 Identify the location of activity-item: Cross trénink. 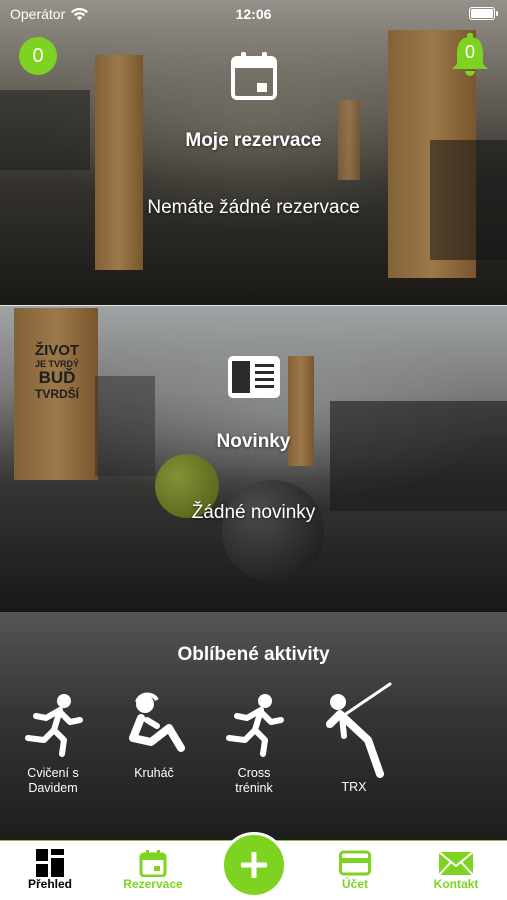
(254, 744).